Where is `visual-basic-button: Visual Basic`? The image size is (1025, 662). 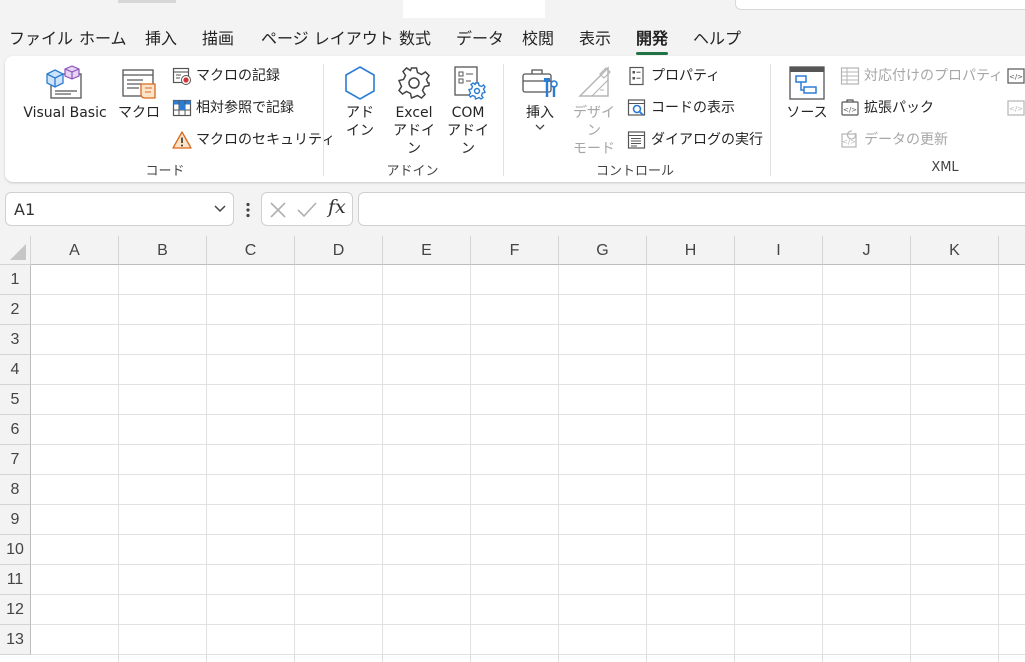 visual-basic-button: Visual Basic is located at coordinates (65, 93).